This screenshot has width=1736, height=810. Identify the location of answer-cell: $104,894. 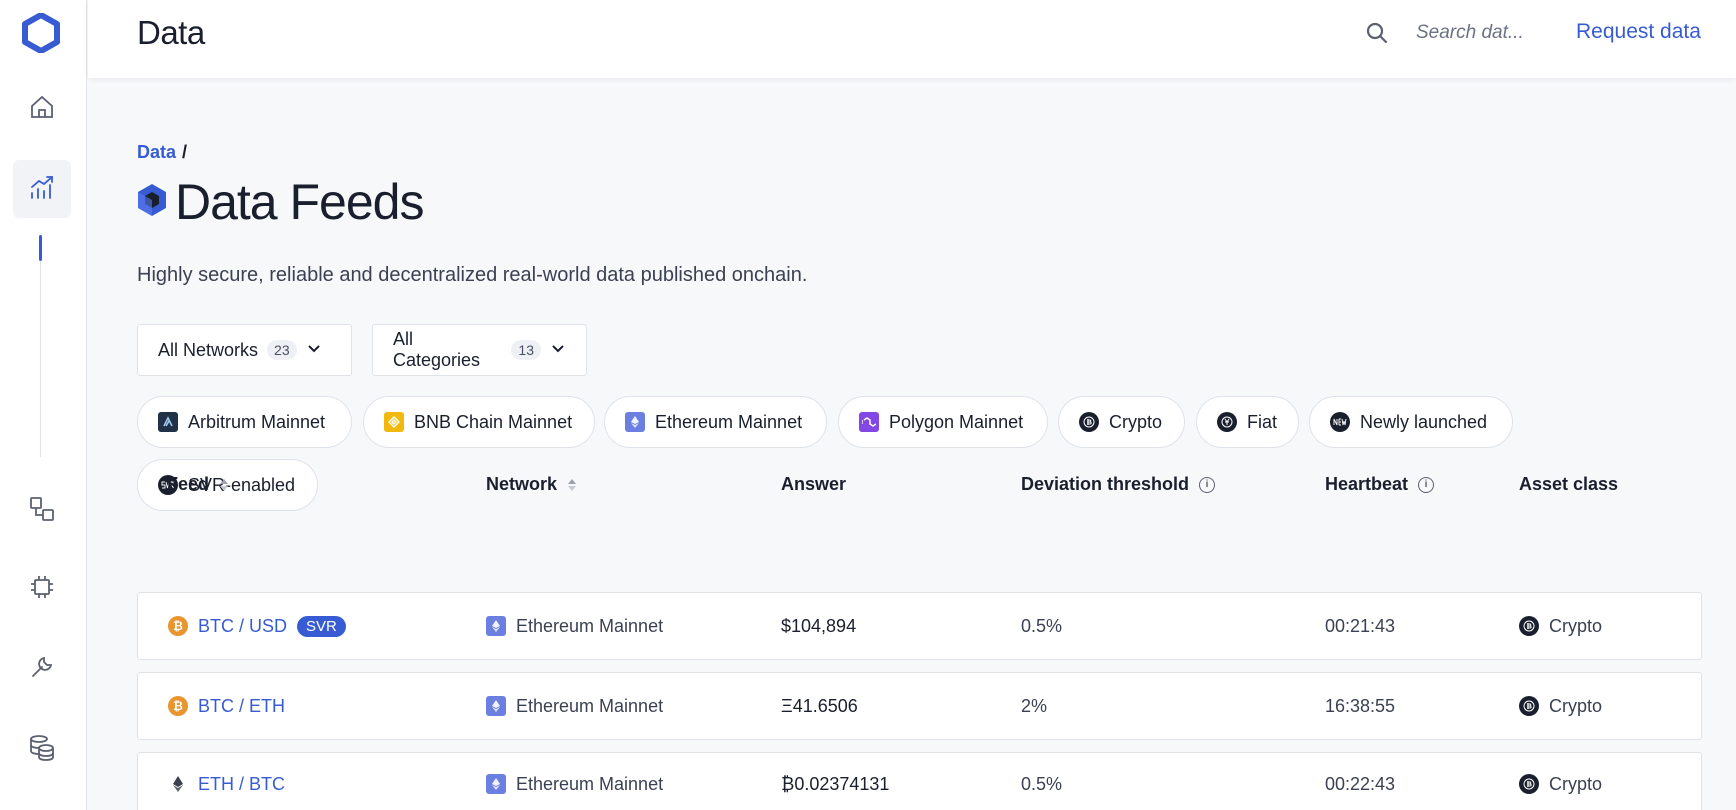
(819, 625).